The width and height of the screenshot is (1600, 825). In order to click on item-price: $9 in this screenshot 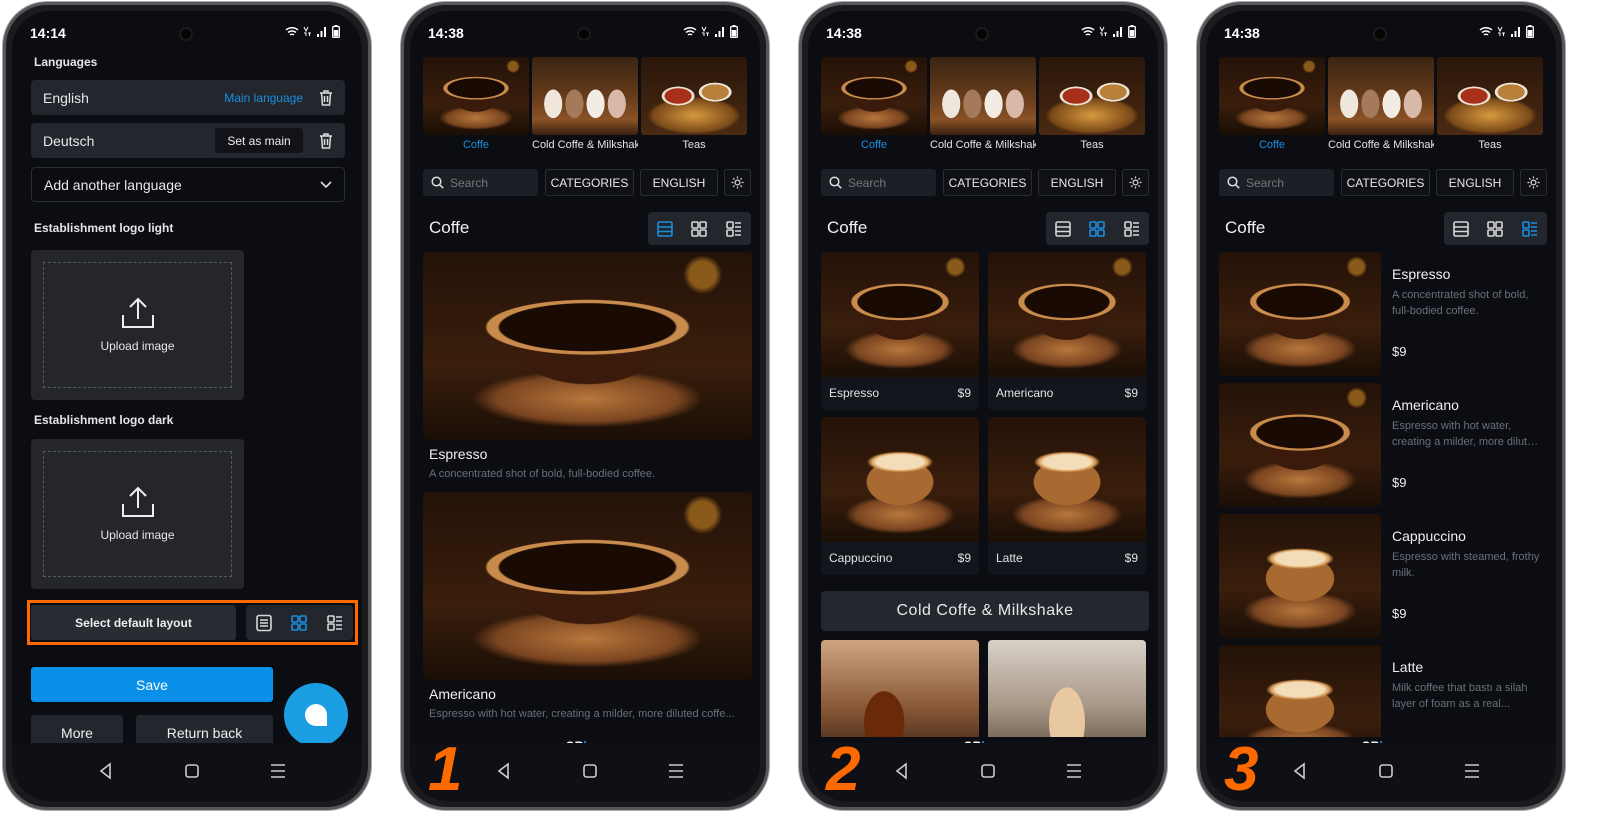, I will do `click(1399, 482)`.